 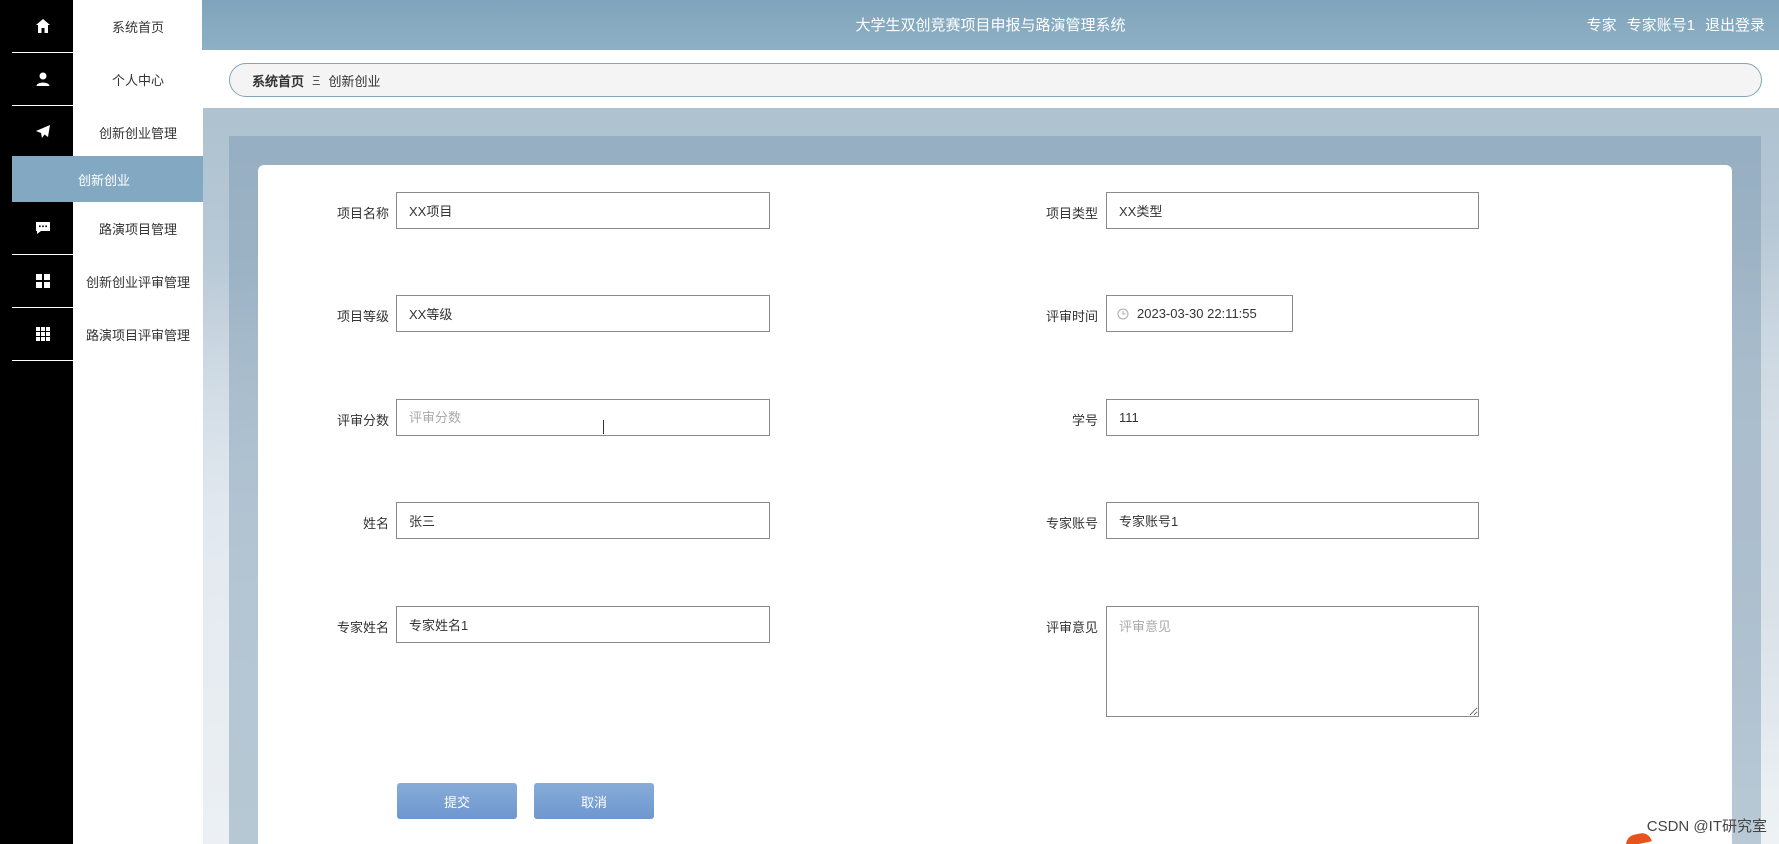 What do you see at coordinates (1706, 826) in the screenshot?
I see `watermark: CSDN @IT研究室` at bounding box center [1706, 826].